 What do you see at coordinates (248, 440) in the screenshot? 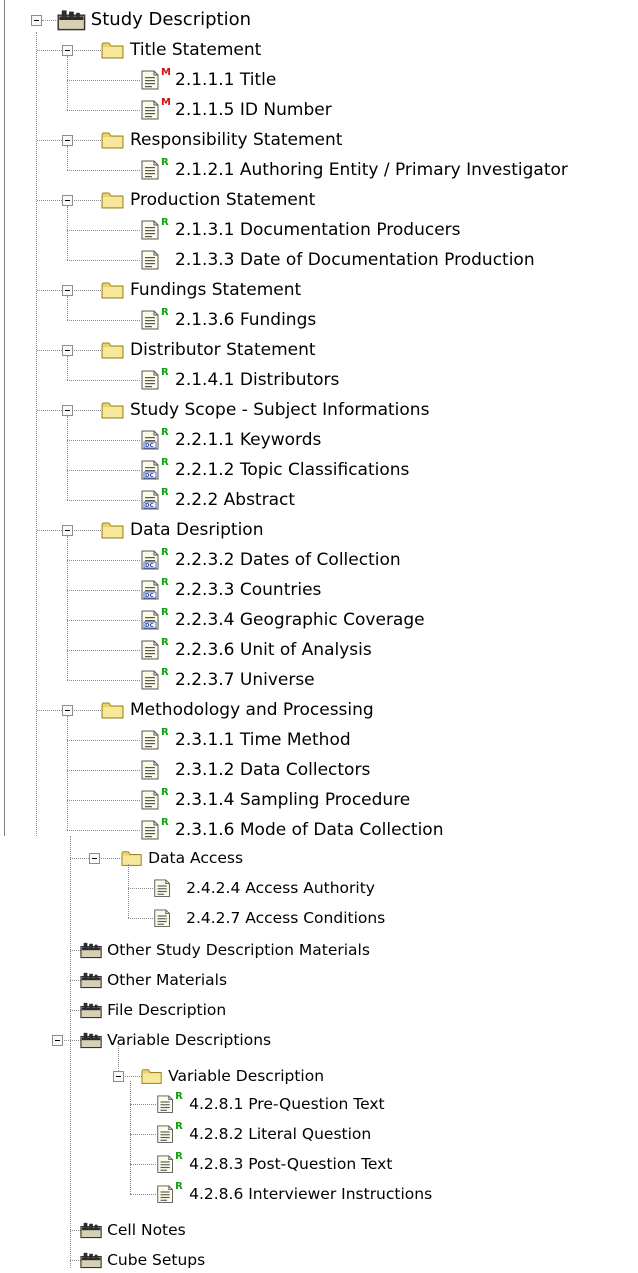
I see `tree-item-label: 2.2.1.1 Keywords` at bounding box center [248, 440].